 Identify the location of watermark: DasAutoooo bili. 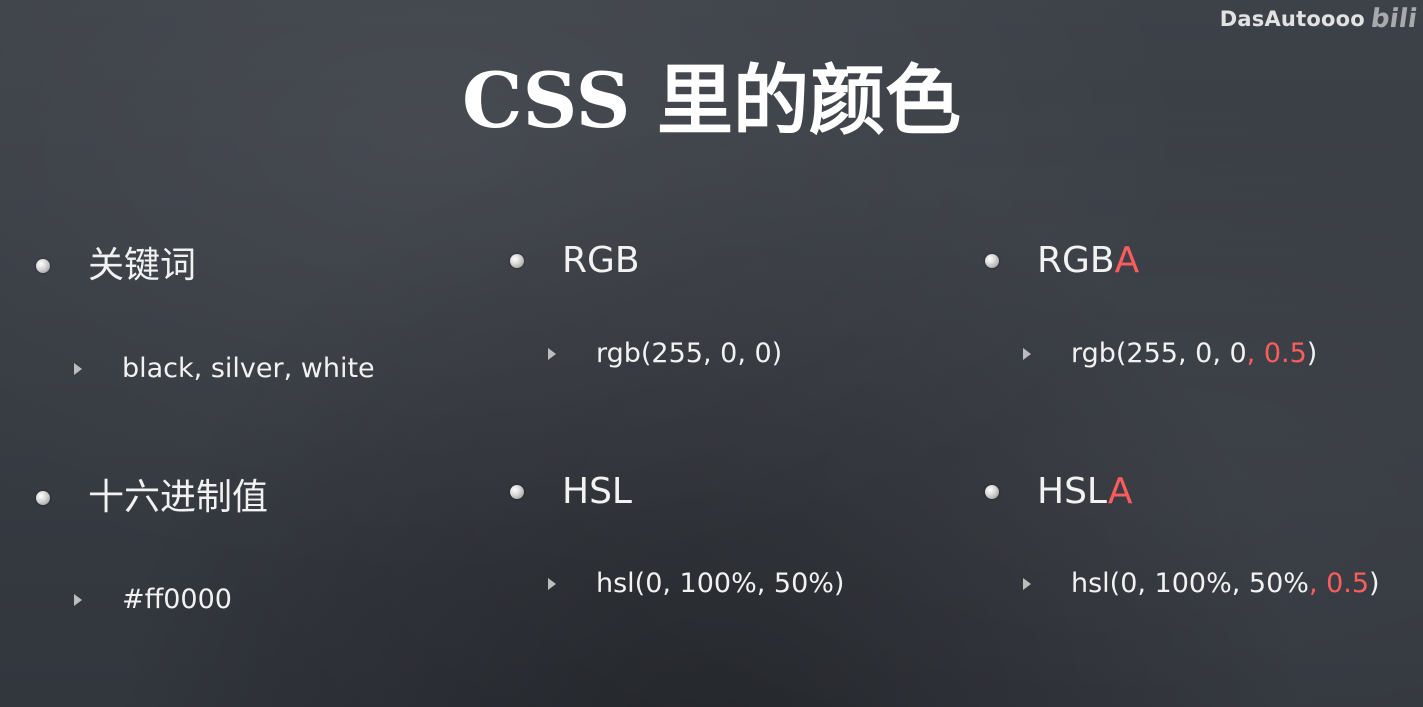
(1319, 19).